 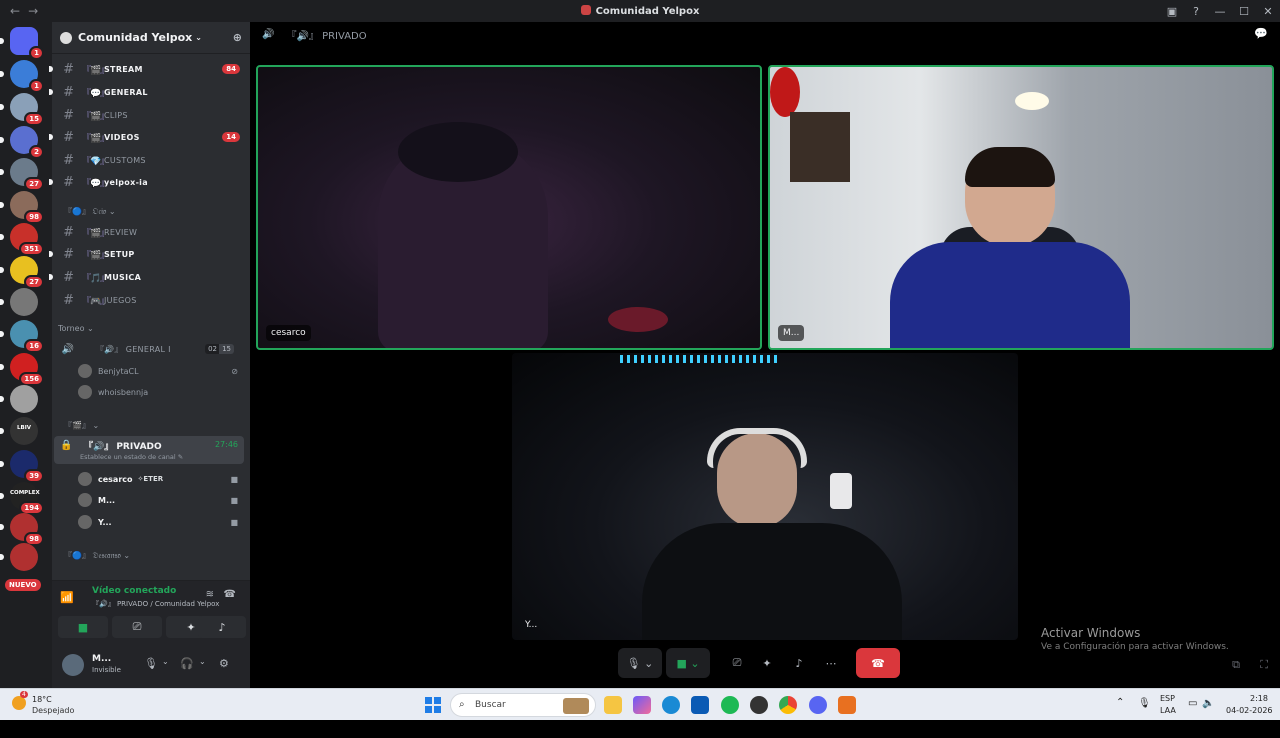 I want to click on chevron-up-icon: ⌃, so click(x=1120, y=713).